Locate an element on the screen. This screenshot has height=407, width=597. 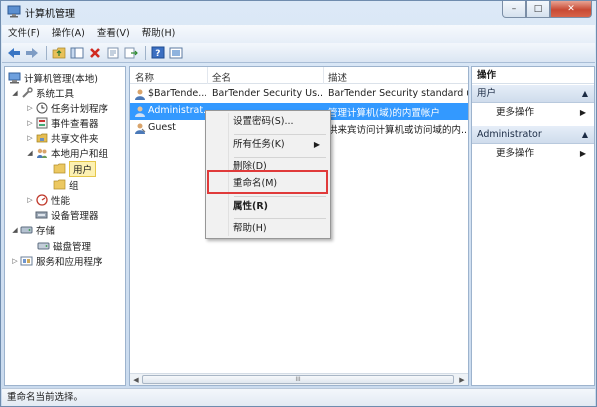
horizontal-scrollbar: ◀ III ▶ is located at coordinates (299, 379).